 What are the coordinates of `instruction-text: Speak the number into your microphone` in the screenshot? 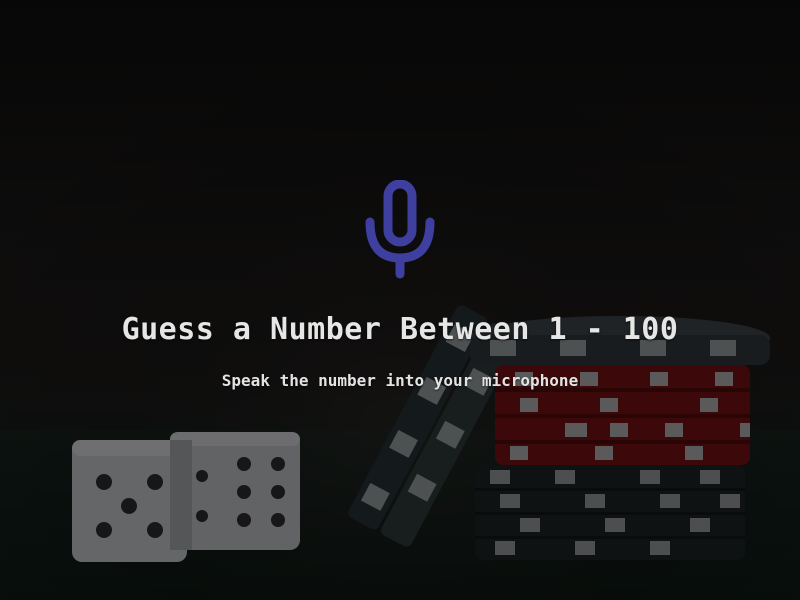 It's located at (400, 380).